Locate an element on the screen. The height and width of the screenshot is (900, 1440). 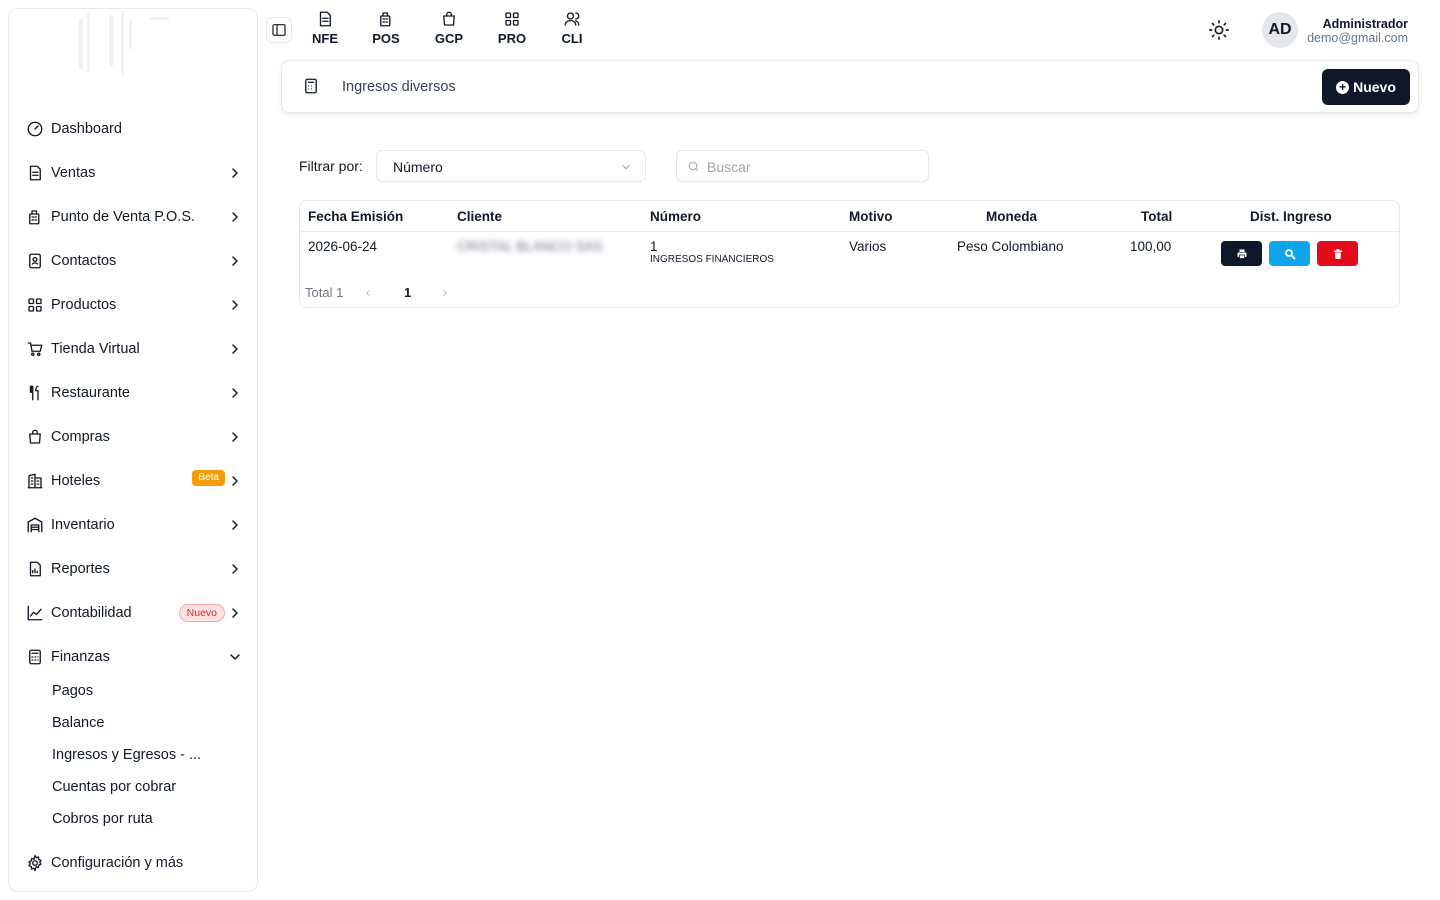
column-header-numero: Número is located at coordinates (675, 216).